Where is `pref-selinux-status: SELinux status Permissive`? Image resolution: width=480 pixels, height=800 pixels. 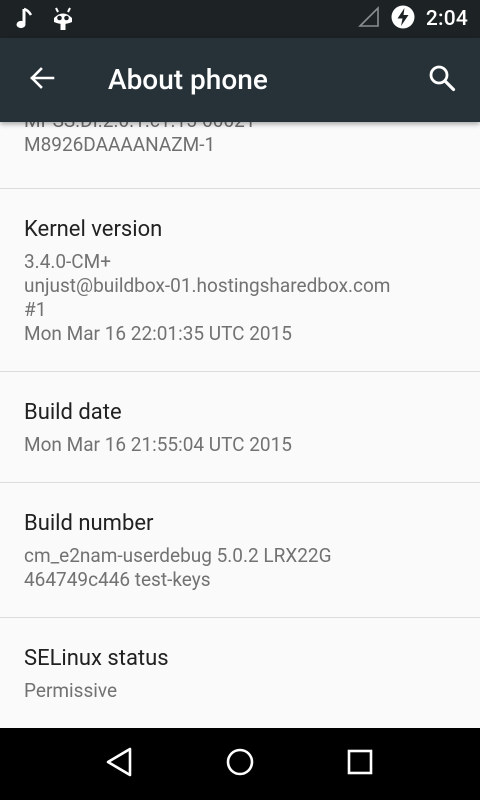
pref-selinux-status: SELinux status Permissive is located at coordinates (240, 673).